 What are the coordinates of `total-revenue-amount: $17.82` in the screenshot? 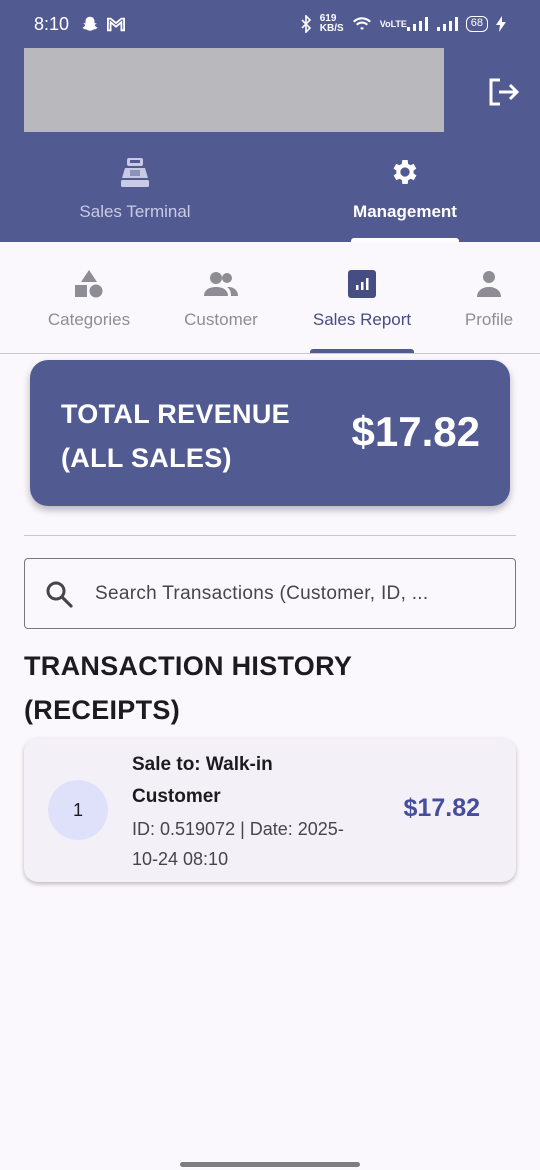 It's located at (415, 431).